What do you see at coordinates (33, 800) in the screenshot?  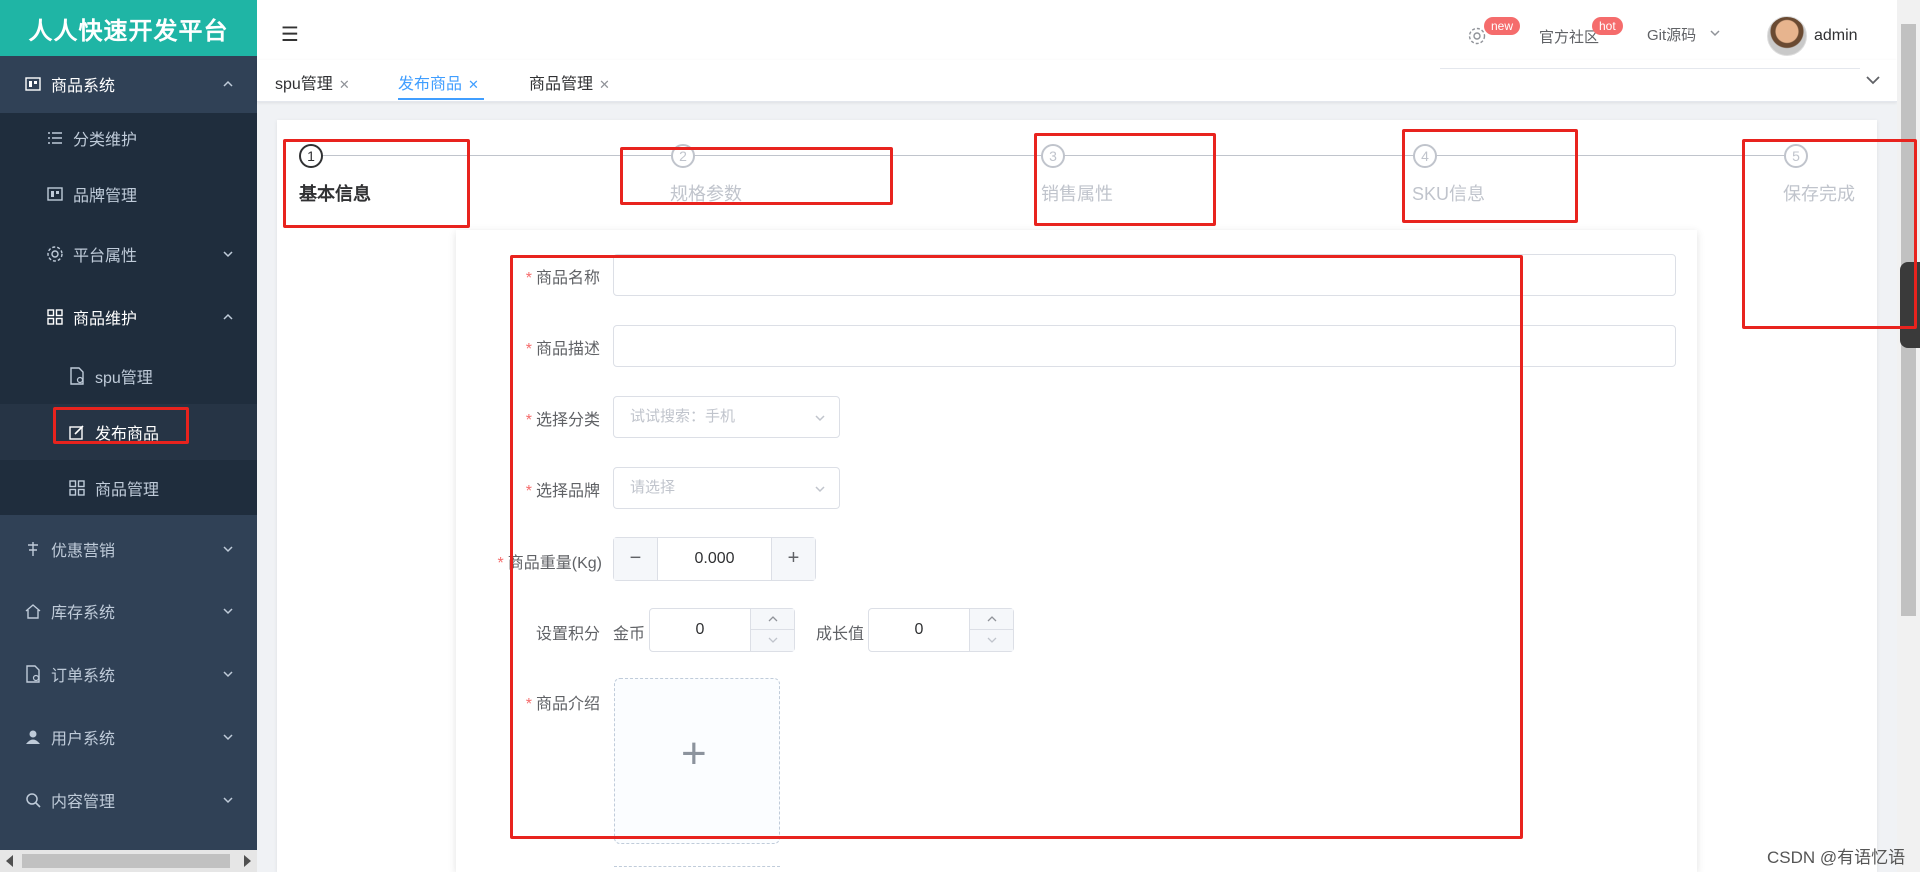 I see `search-icon` at bounding box center [33, 800].